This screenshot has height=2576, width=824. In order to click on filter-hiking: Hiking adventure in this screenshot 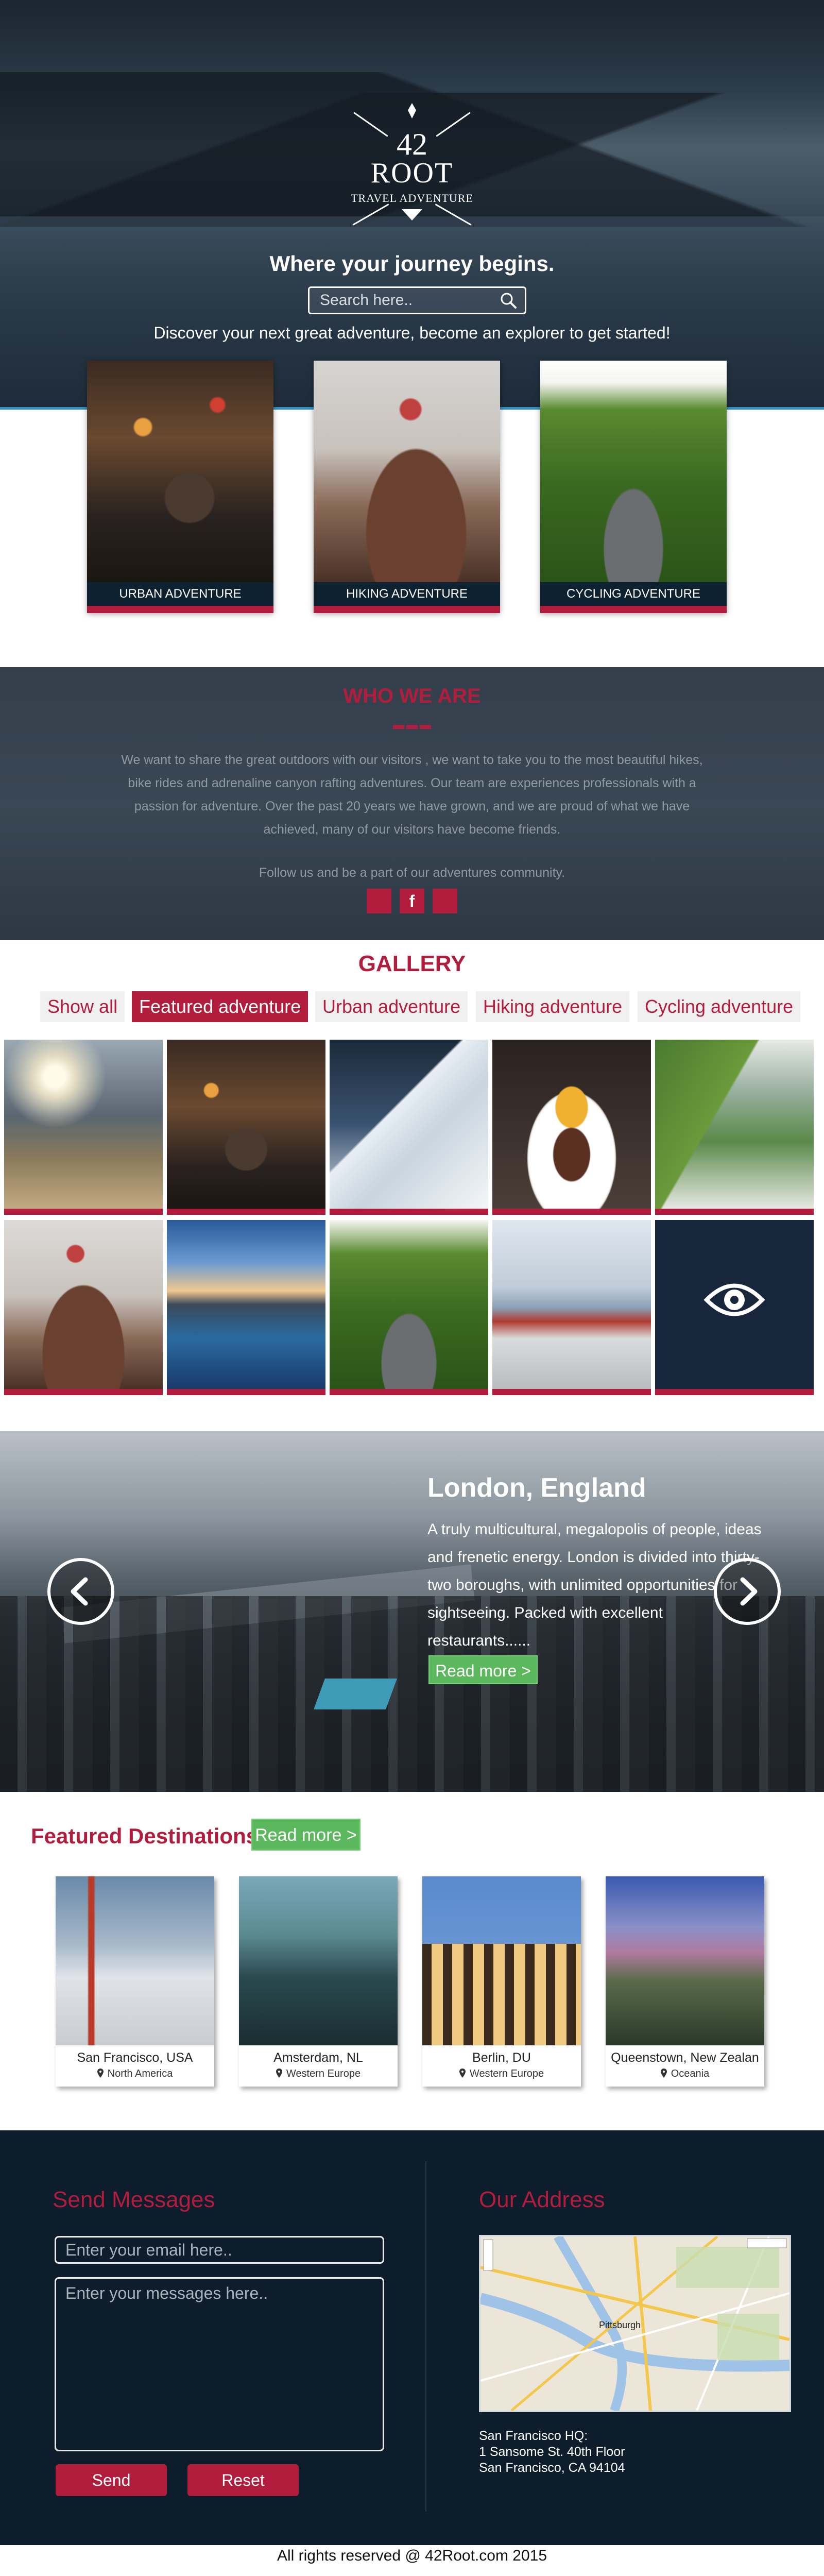, I will do `click(553, 1006)`.